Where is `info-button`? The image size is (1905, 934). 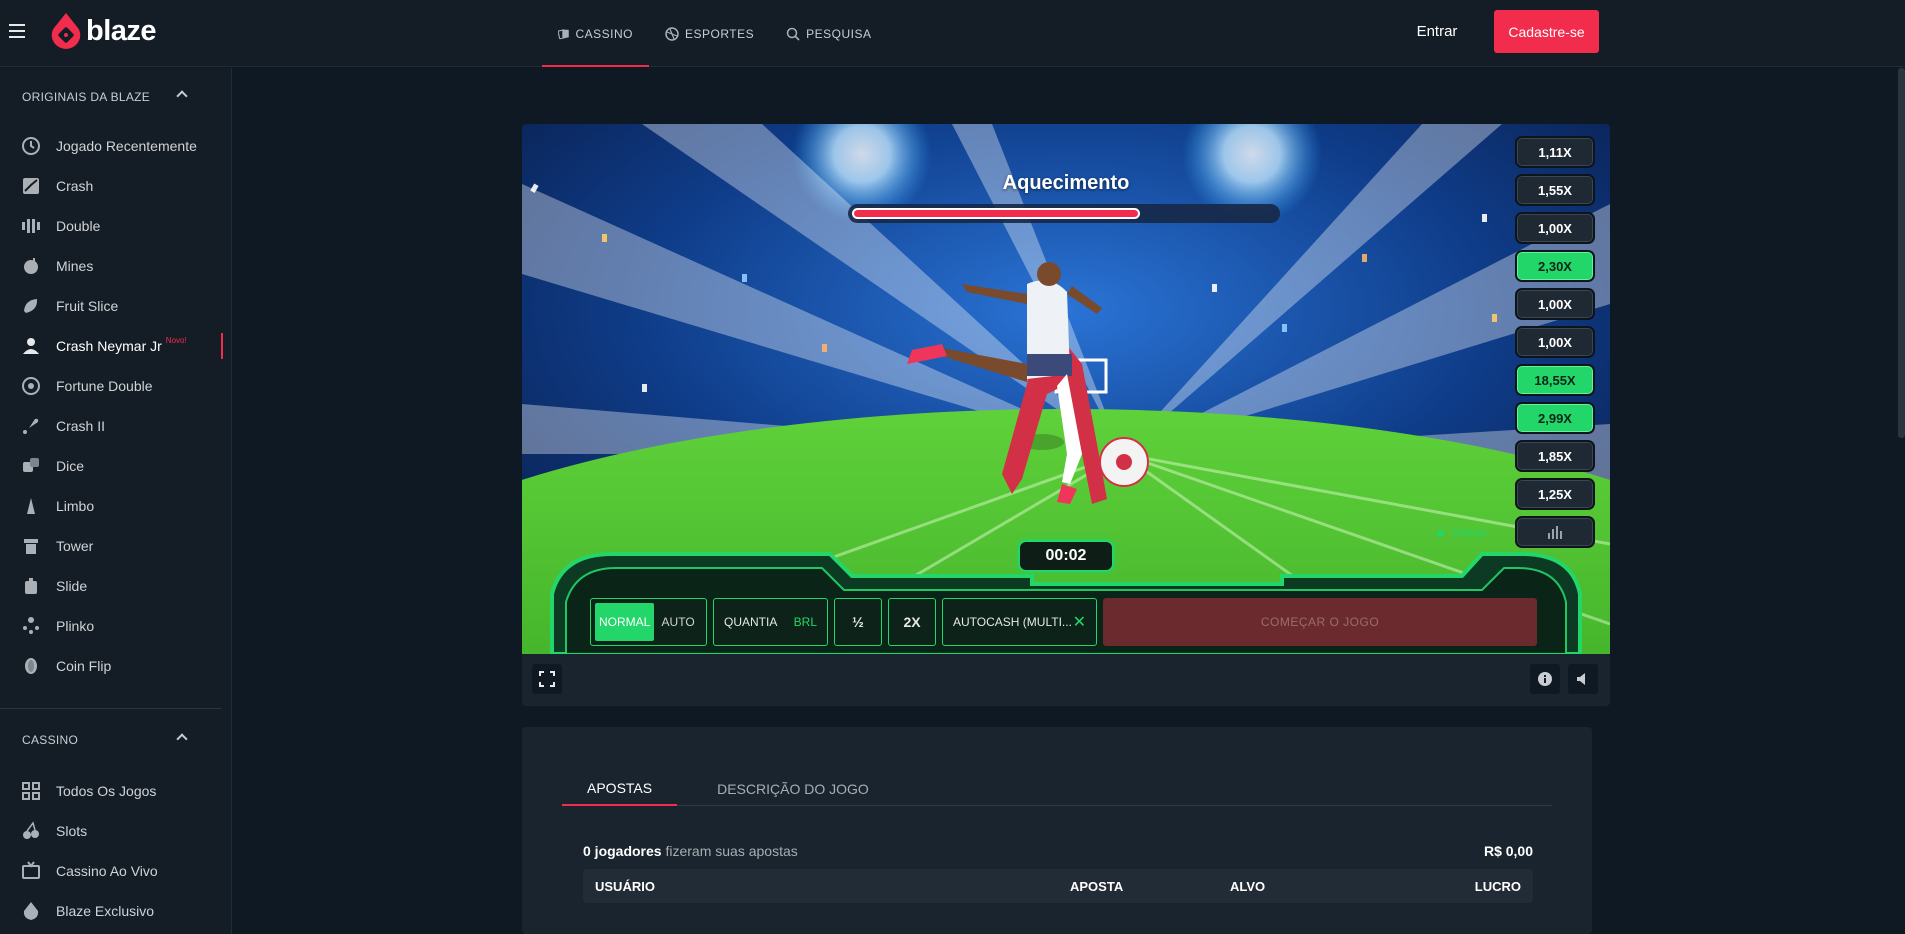 info-button is located at coordinates (1545, 679).